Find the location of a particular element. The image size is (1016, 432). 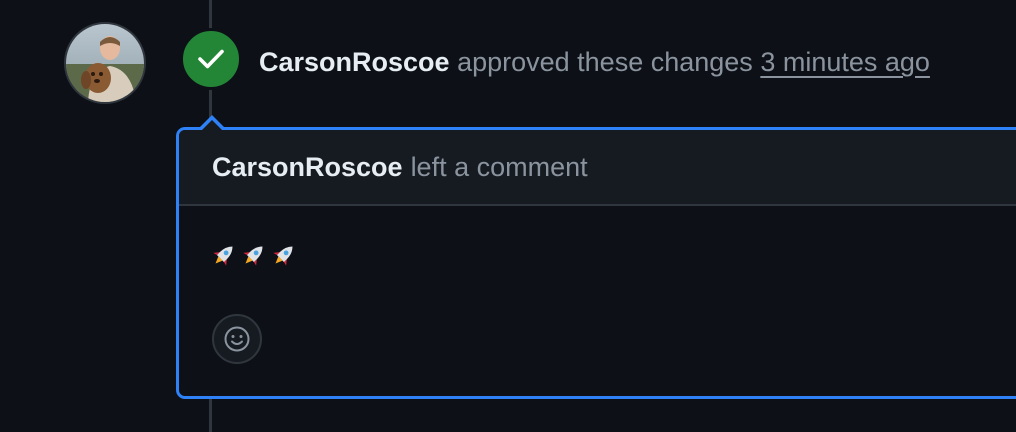

approved-status-badge is located at coordinates (211, 59).